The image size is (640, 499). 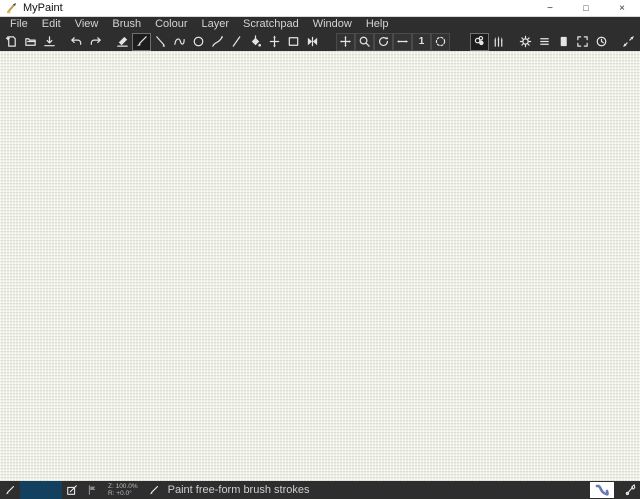 I want to click on fit-view-icon, so click(x=440, y=41).